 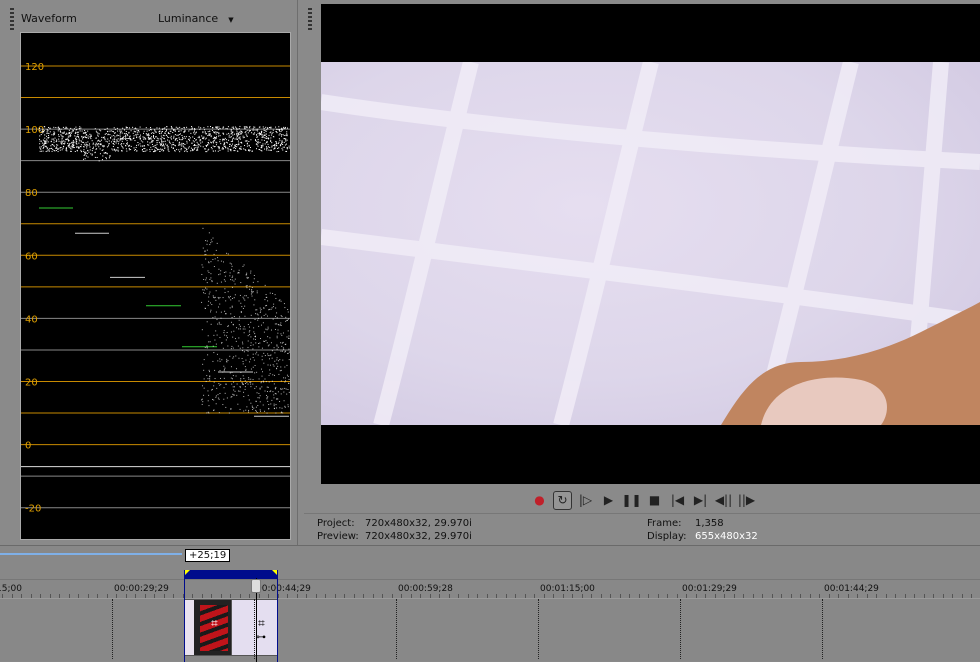 I want to click on luminance-dropdown: Luminance ▼, so click(x=196, y=18).